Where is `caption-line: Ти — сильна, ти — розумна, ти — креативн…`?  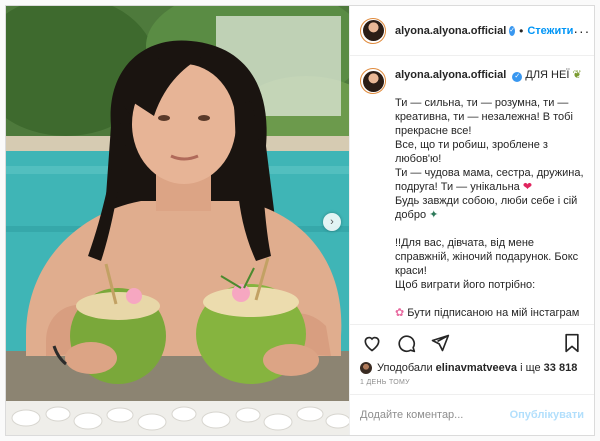 caption-line: Ти — сильна, ти — розумна, ти — креативн… is located at coordinates (484, 117).